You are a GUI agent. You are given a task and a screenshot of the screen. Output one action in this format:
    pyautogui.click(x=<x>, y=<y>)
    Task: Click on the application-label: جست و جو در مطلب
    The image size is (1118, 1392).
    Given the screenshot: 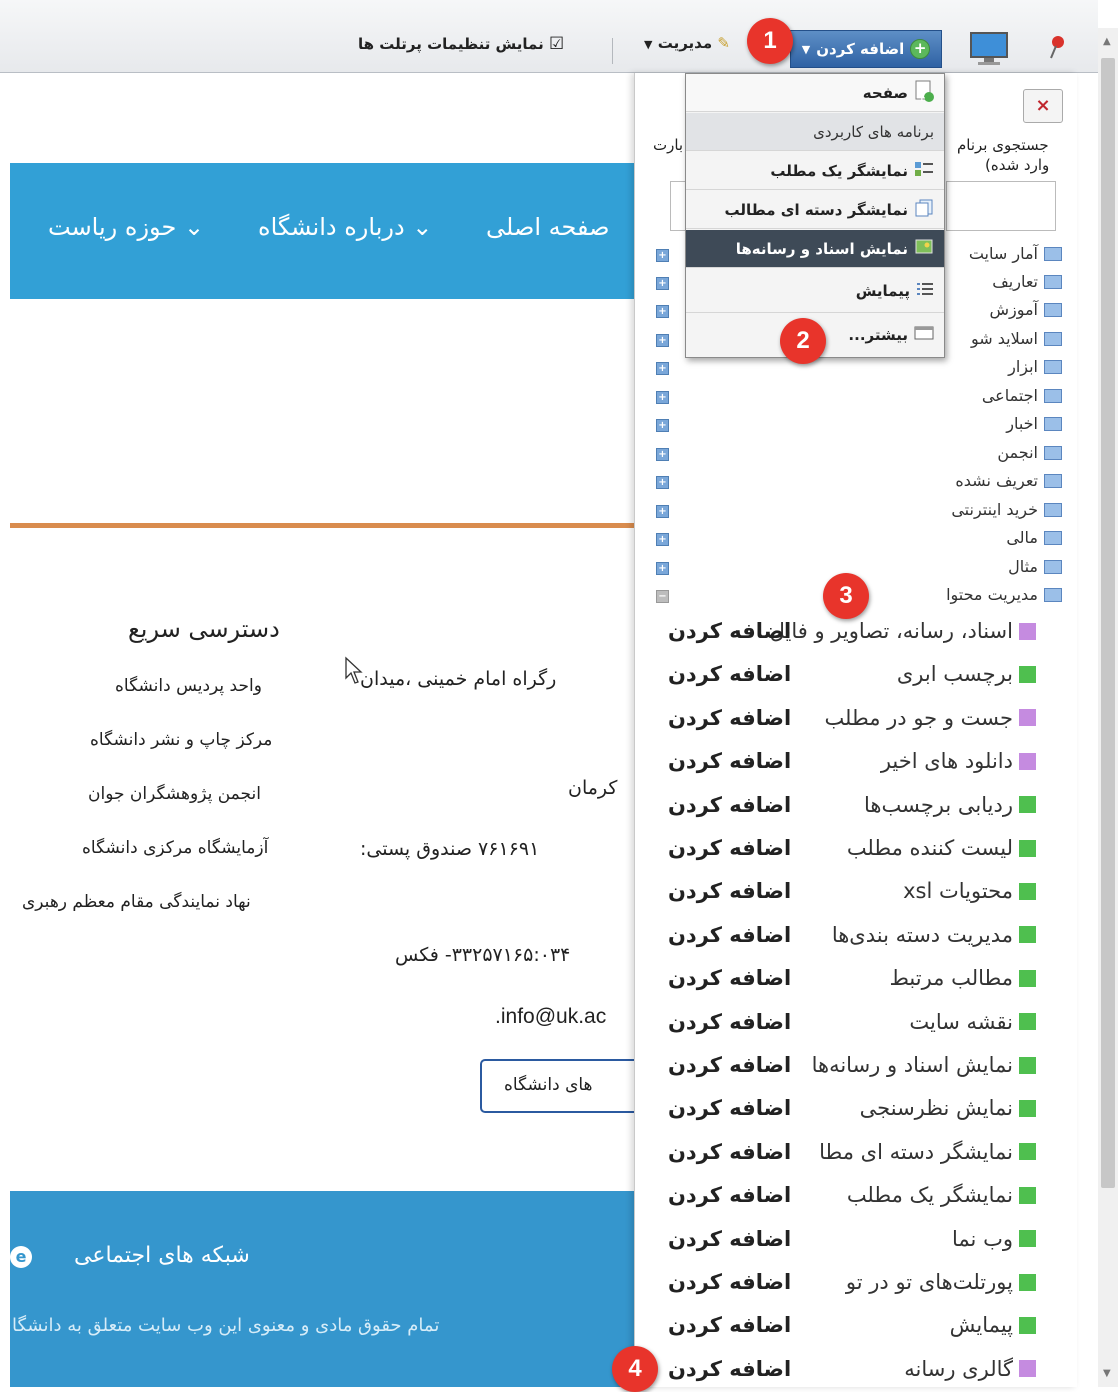 What is the action you would take?
    pyautogui.click(x=918, y=717)
    